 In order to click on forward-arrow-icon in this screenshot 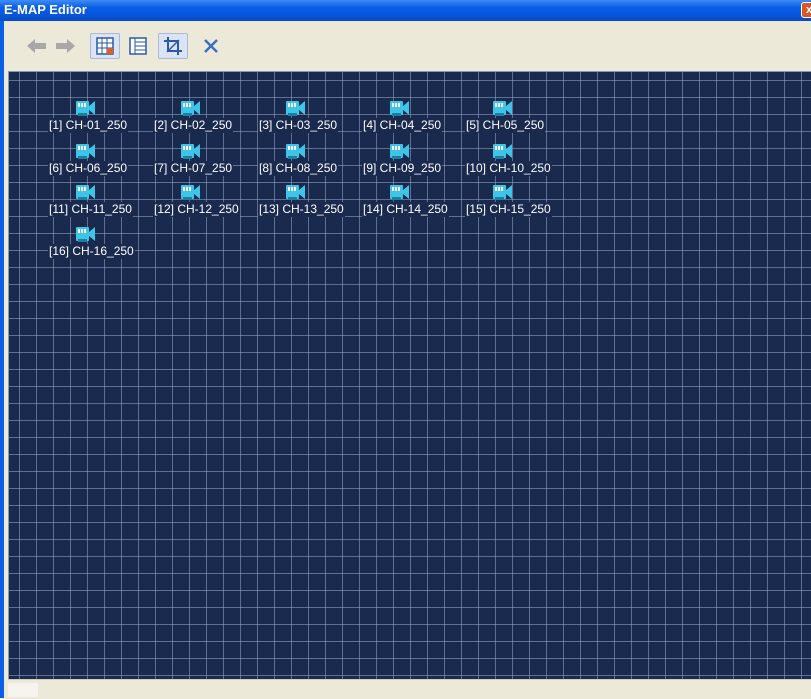, I will do `click(65, 46)`.